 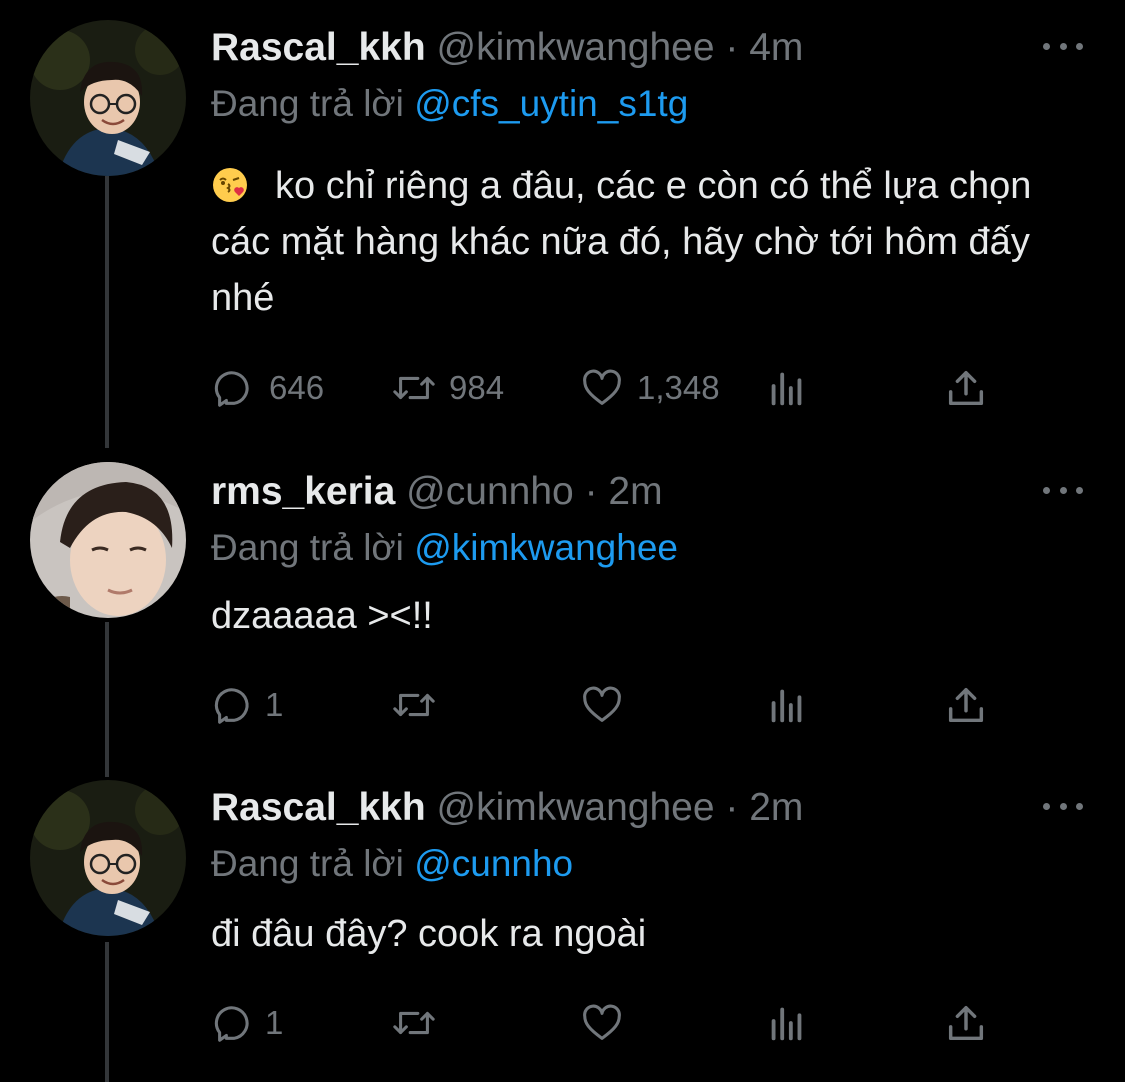 I want to click on reply-button: 646, so click(x=267, y=388).